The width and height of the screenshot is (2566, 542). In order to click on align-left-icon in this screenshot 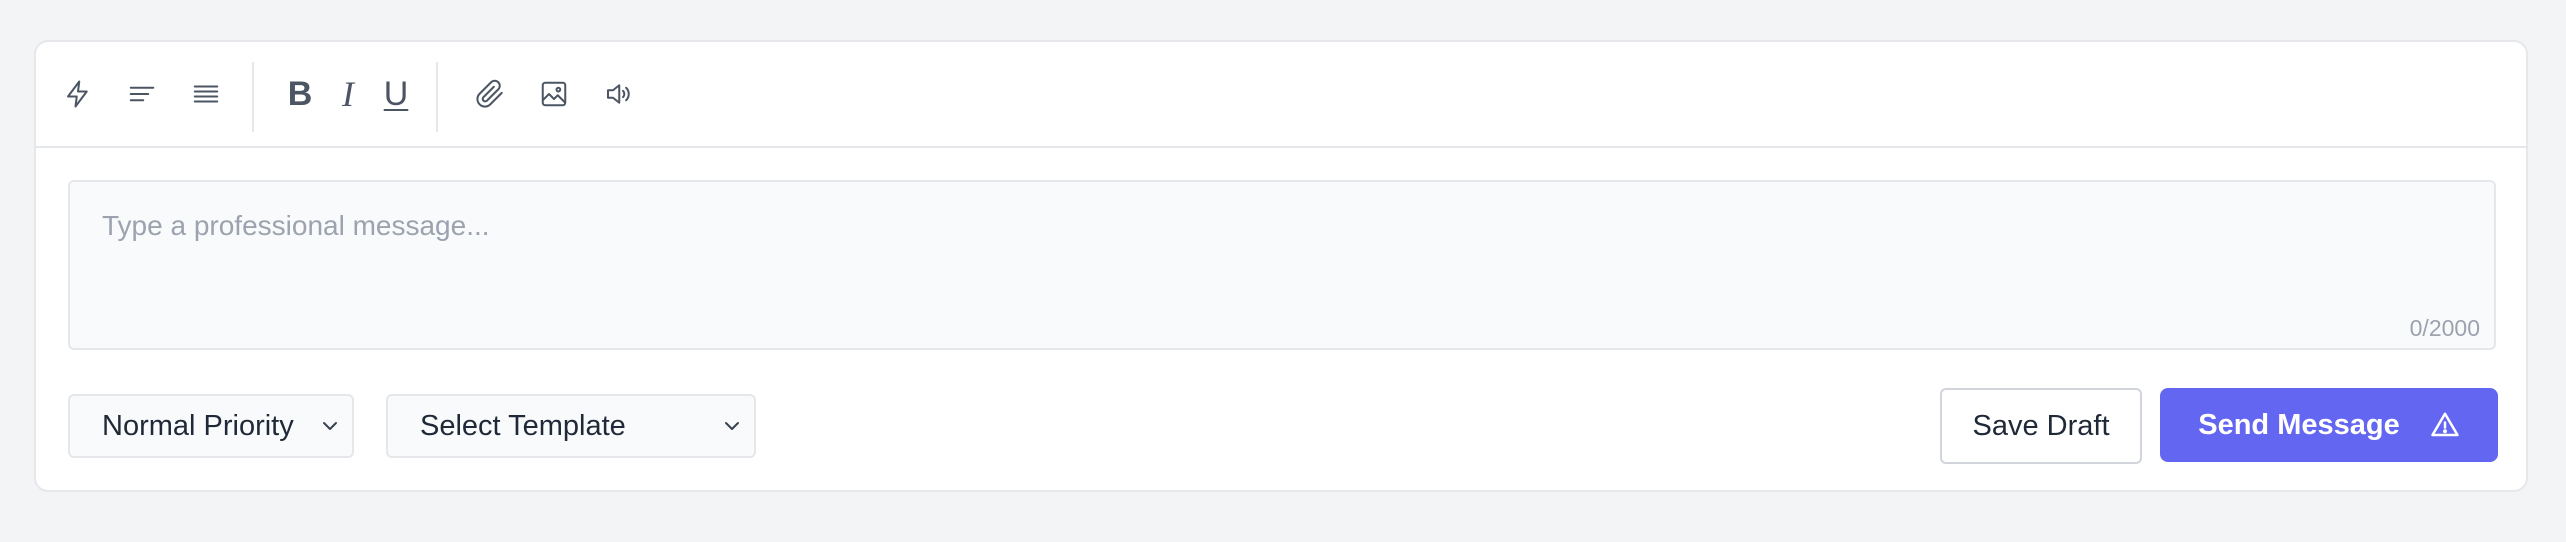, I will do `click(142, 94)`.